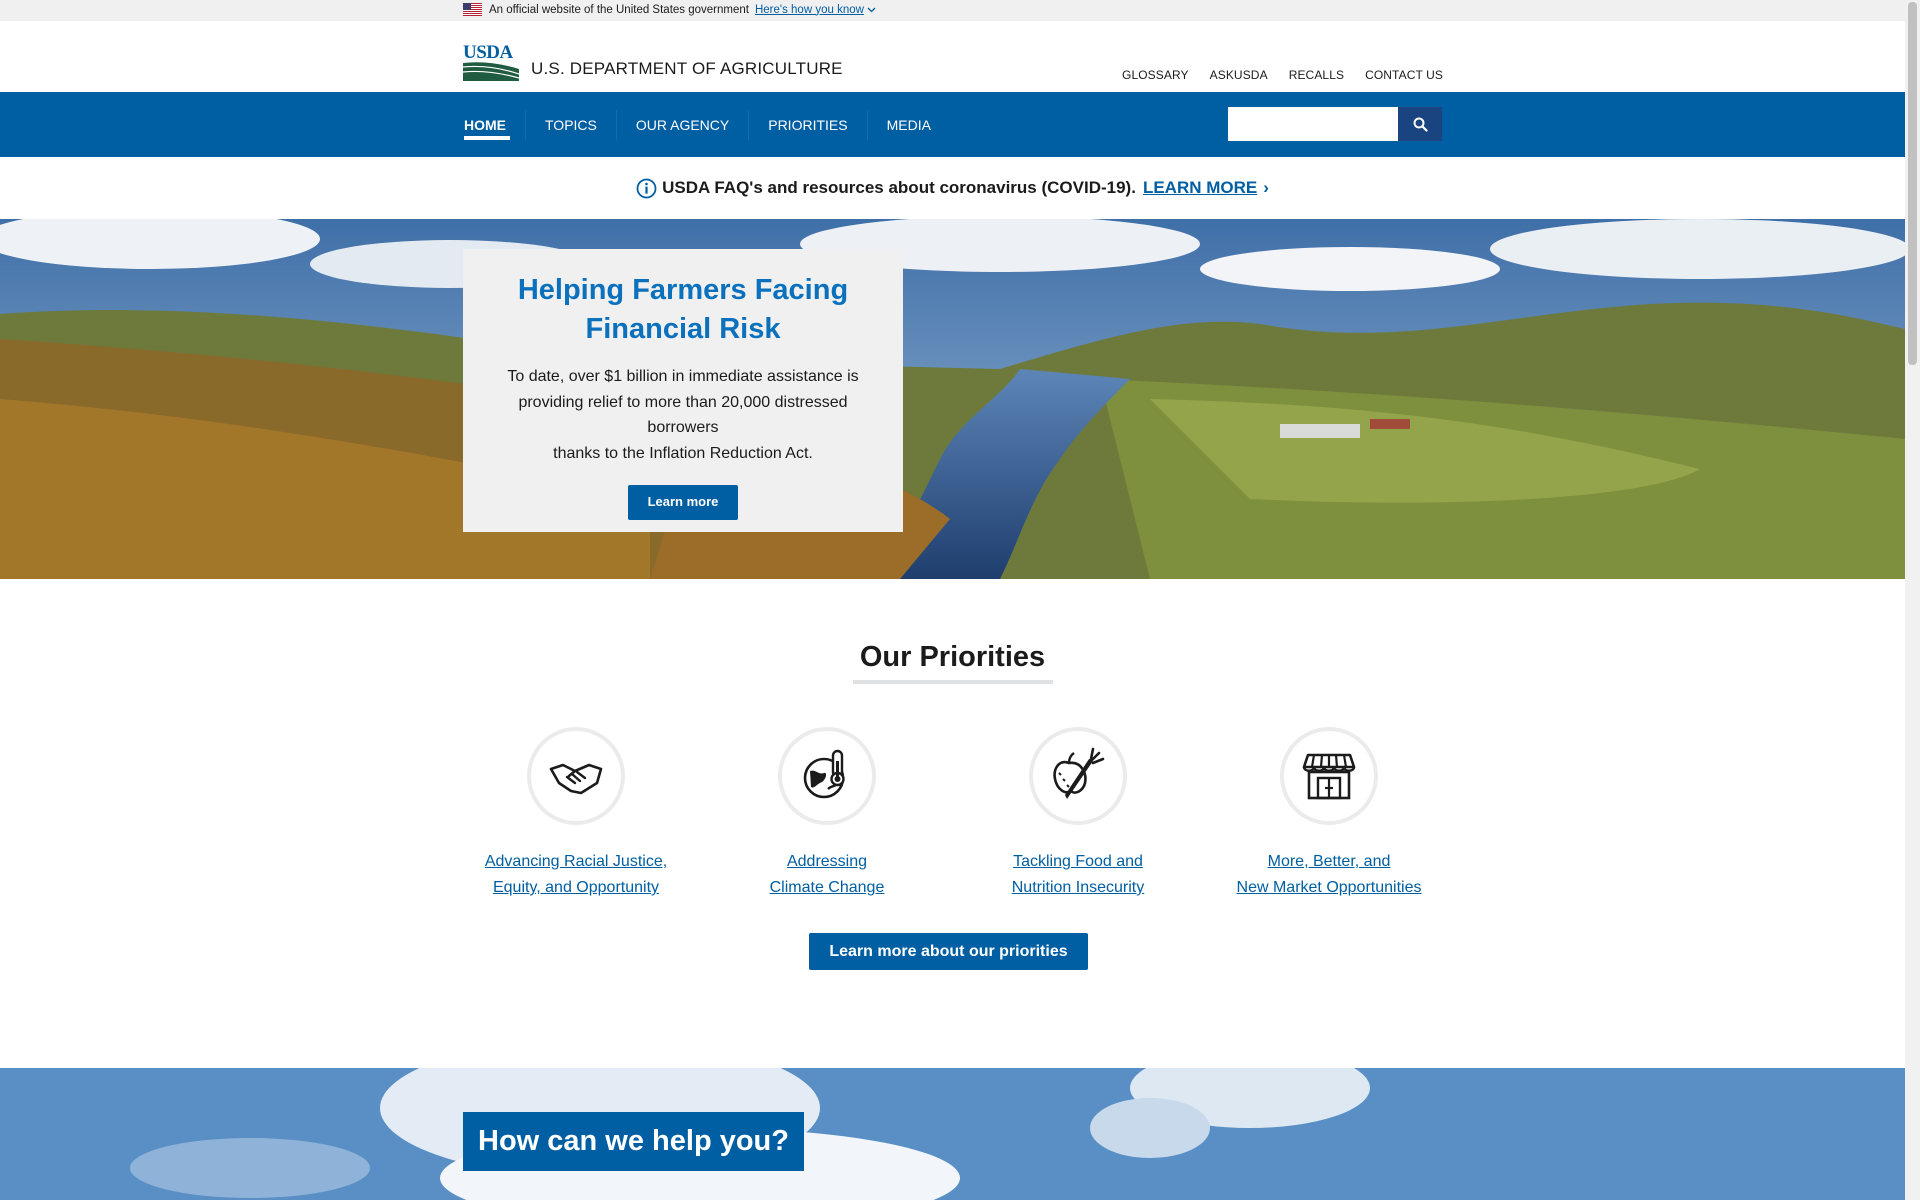 This screenshot has height=1200, width=1920. Describe the element at coordinates (683, 290) in the screenshot. I see `hero-title-line-1: Helping Farmers Facing` at that location.